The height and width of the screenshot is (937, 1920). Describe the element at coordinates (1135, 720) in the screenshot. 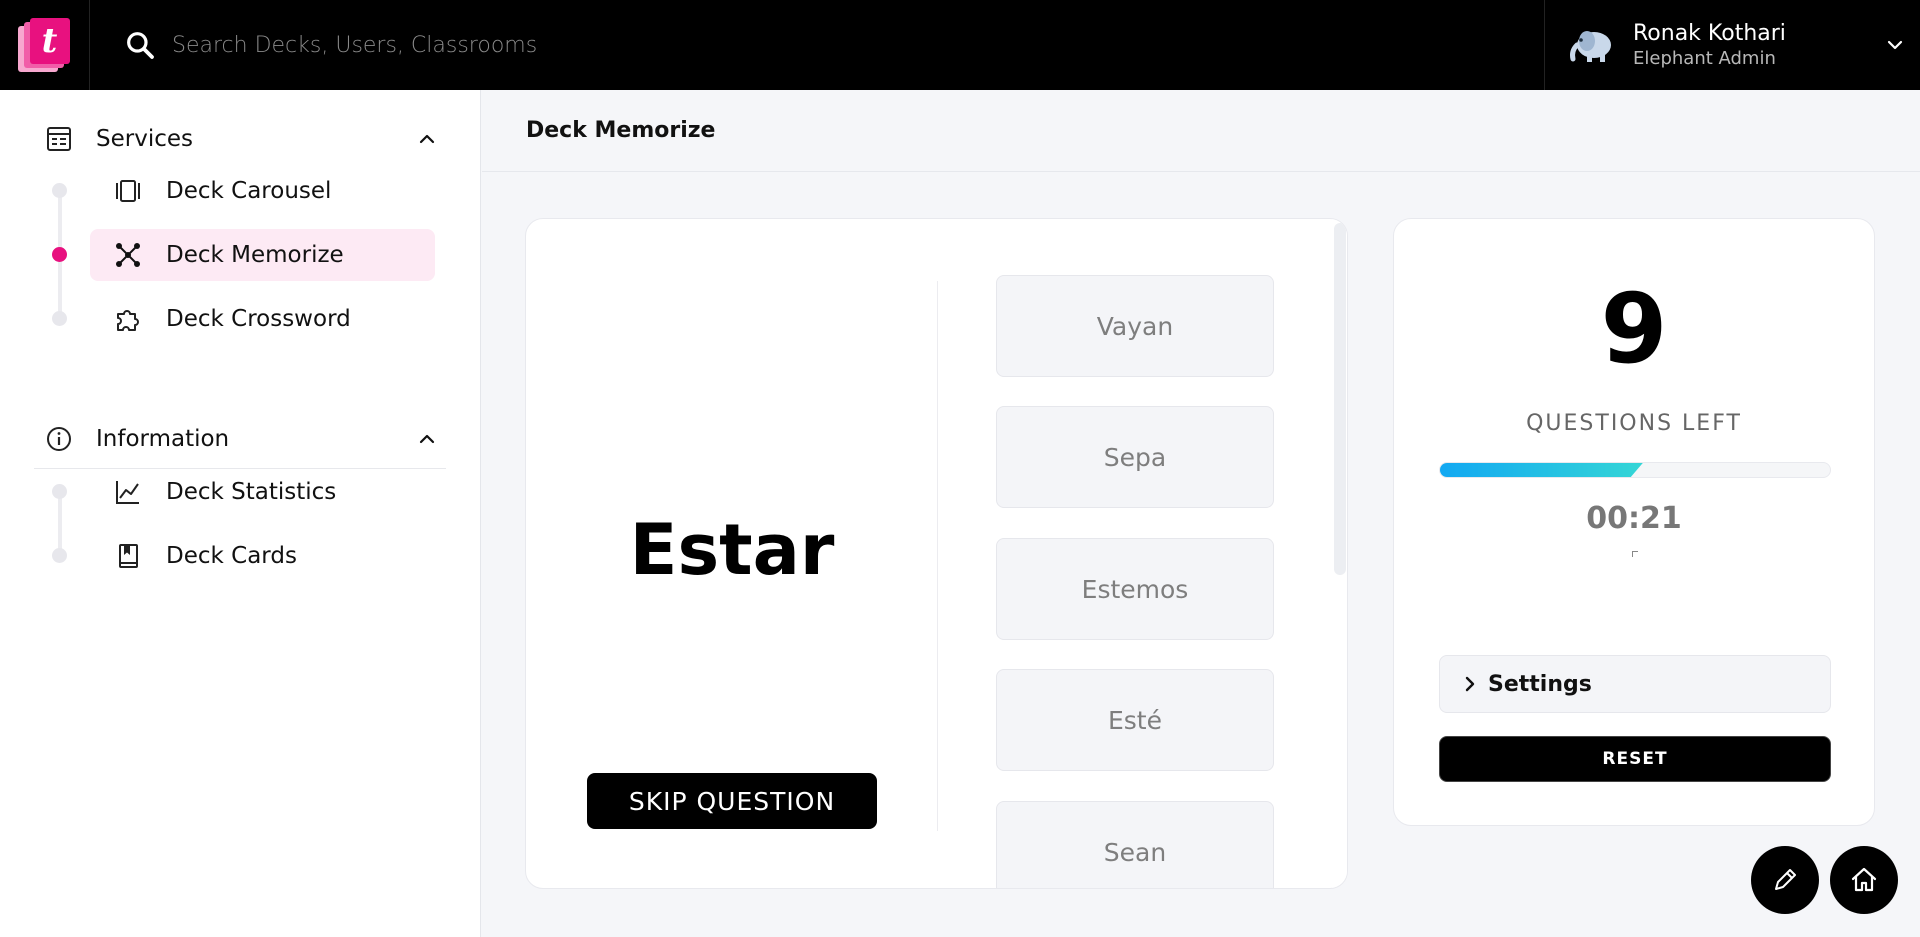

I see `answer-option: Esté` at that location.